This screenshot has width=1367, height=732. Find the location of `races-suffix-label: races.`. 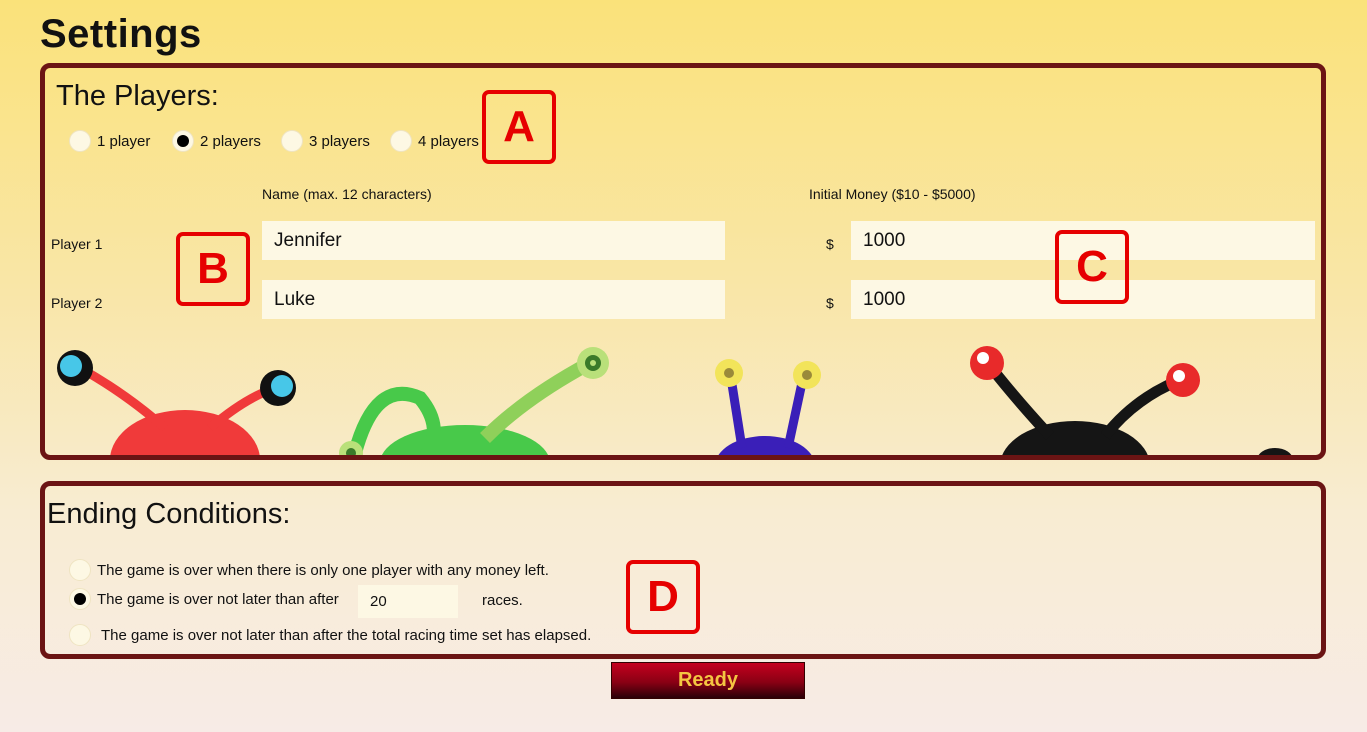

races-suffix-label: races. is located at coordinates (502, 600).